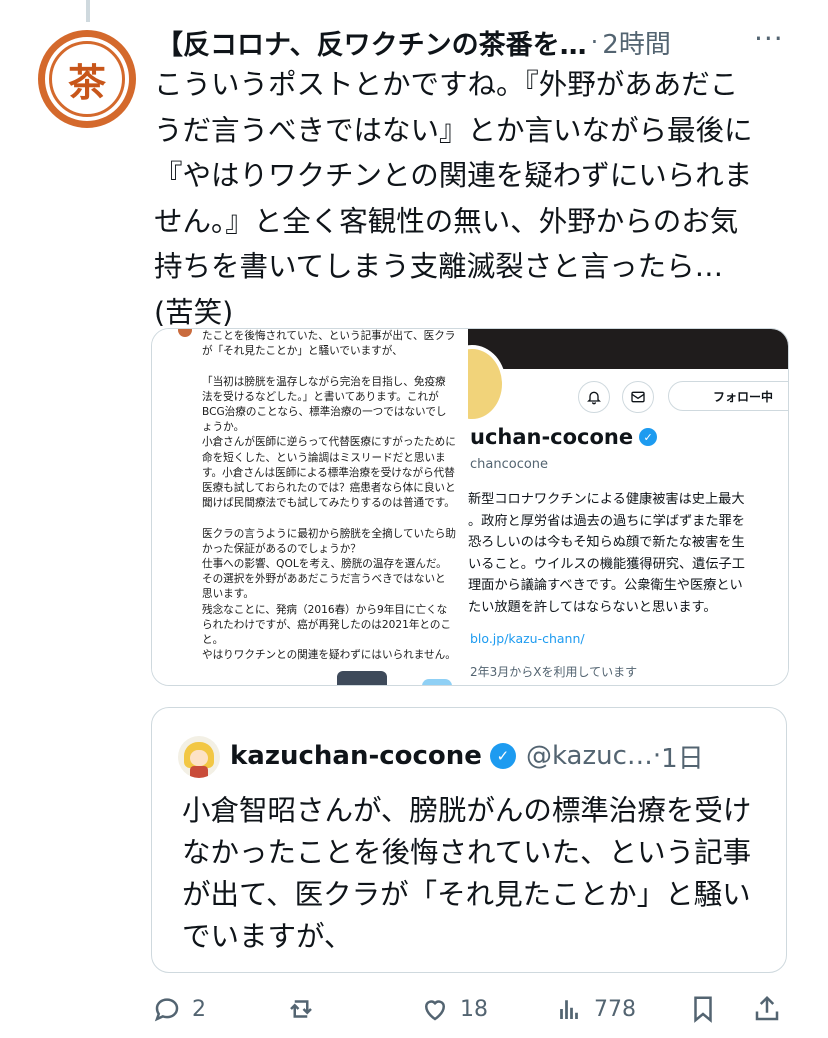 The height and width of the screenshot is (1038, 828). I want to click on share-icon, so click(767, 1008).